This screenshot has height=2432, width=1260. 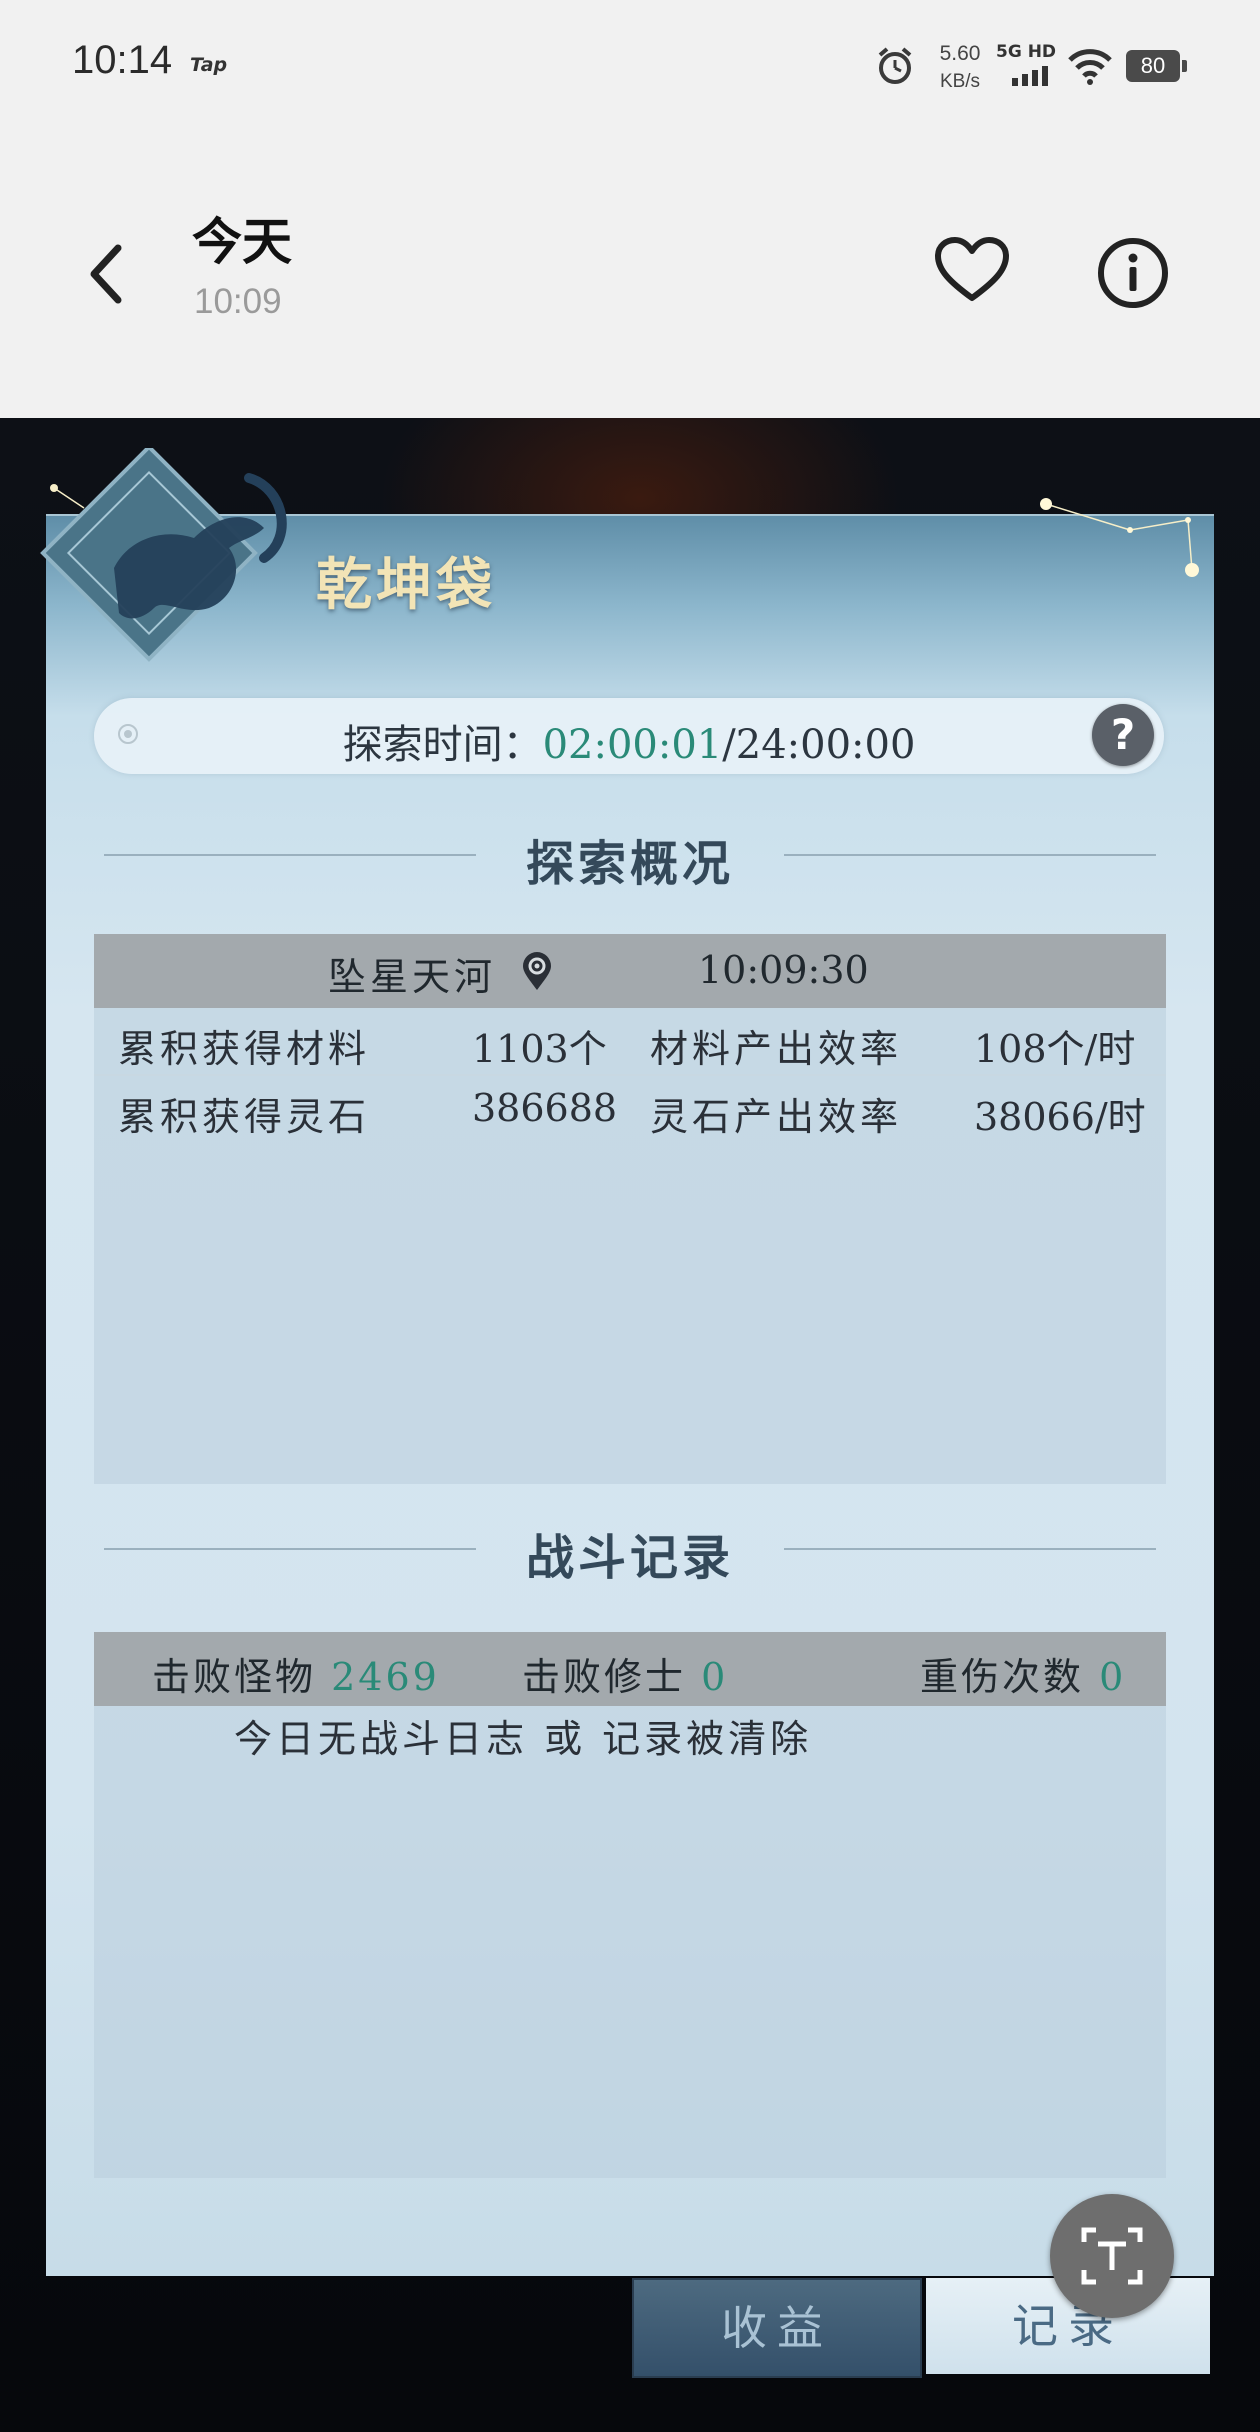 What do you see at coordinates (629, 1558) in the screenshot?
I see `battle-heading-text: 战斗记录` at bounding box center [629, 1558].